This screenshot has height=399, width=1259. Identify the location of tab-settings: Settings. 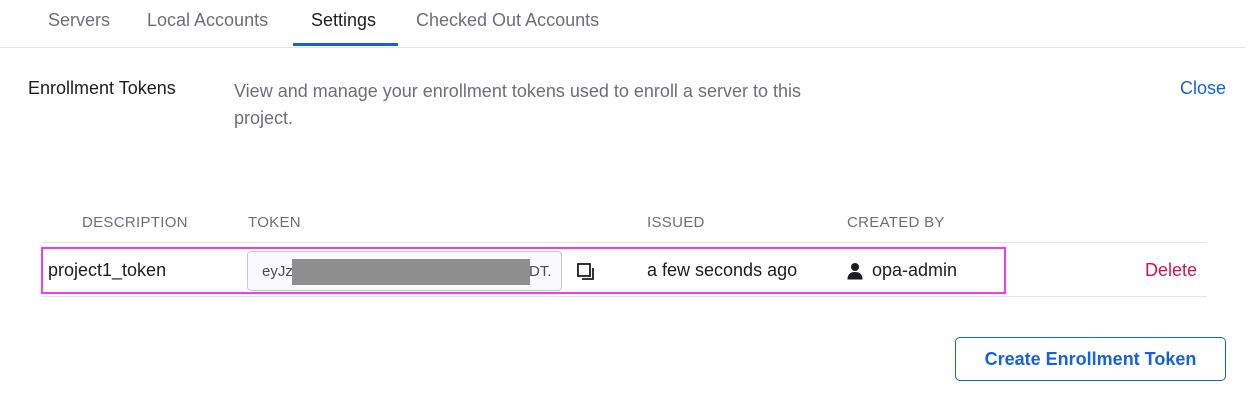
(343, 20).